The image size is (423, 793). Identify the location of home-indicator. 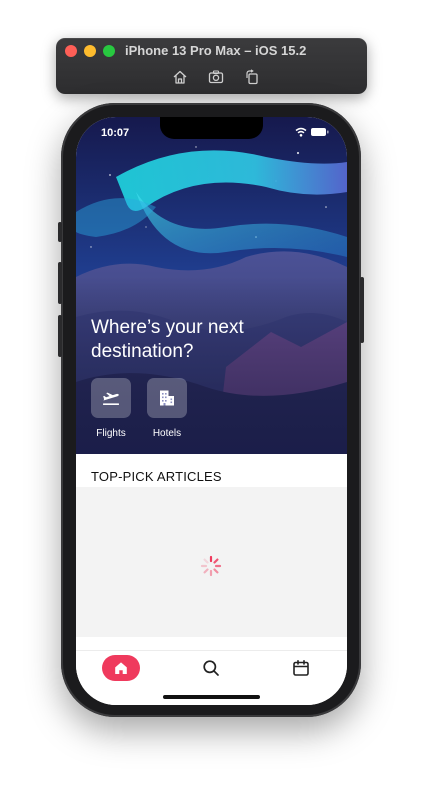
(211, 697).